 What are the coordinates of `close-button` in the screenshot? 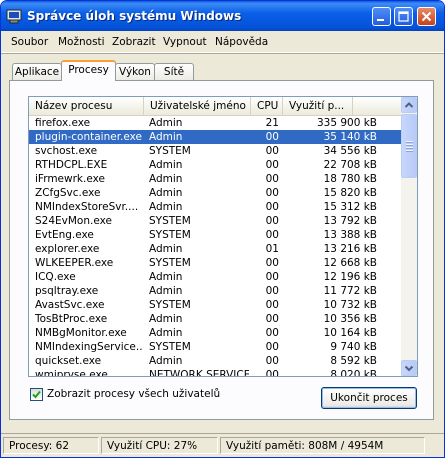 It's located at (426, 16).